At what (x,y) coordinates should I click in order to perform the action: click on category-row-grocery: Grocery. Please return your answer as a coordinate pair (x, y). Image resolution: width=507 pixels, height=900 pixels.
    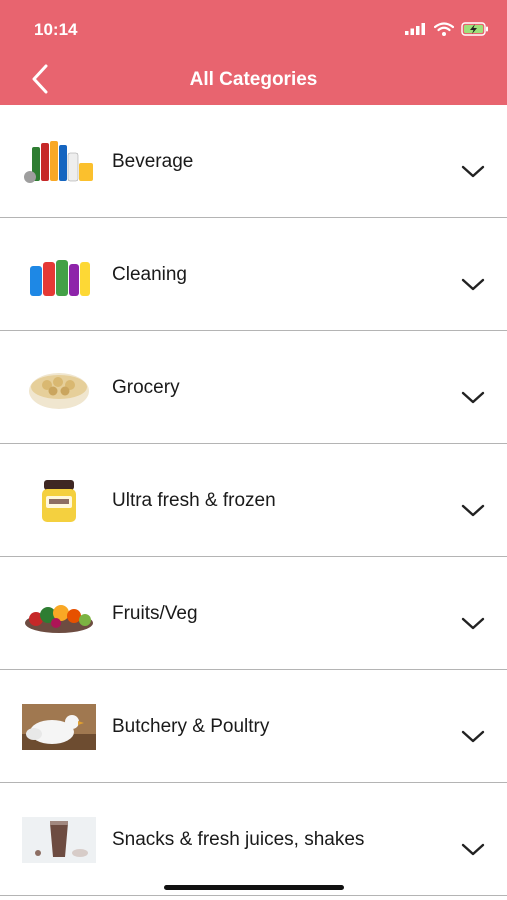
    Looking at the image, I should click on (253, 387).